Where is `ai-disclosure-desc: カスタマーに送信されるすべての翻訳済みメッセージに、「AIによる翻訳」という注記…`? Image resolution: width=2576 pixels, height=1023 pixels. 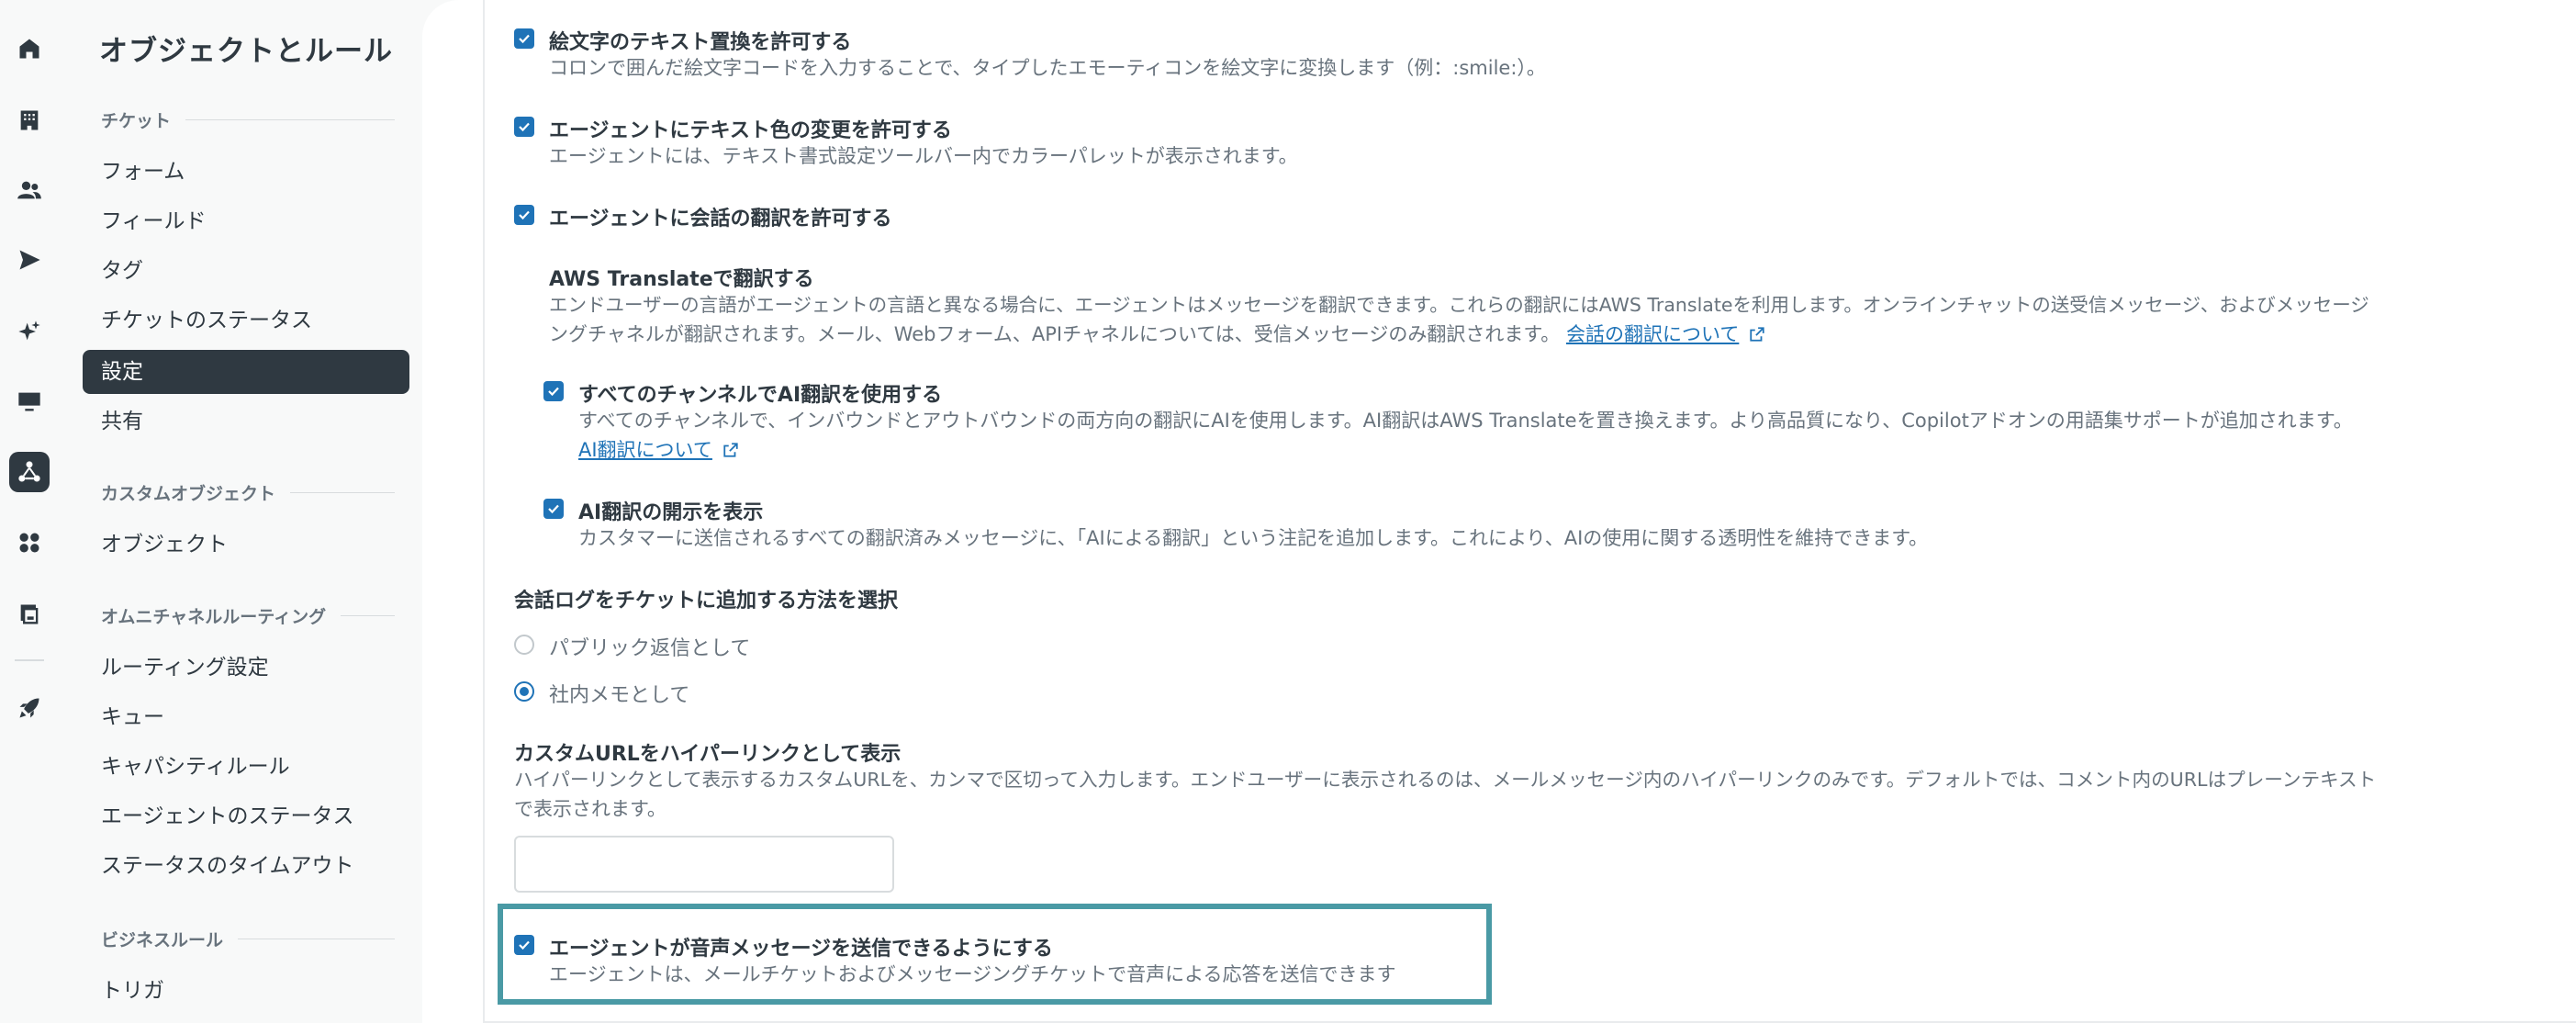 ai-disclosure-desc: カスタマーに送信されるすべての翻訳済みメッセージに、「AIによる翻訳」という注記… is located at coordinates (1253, 538).